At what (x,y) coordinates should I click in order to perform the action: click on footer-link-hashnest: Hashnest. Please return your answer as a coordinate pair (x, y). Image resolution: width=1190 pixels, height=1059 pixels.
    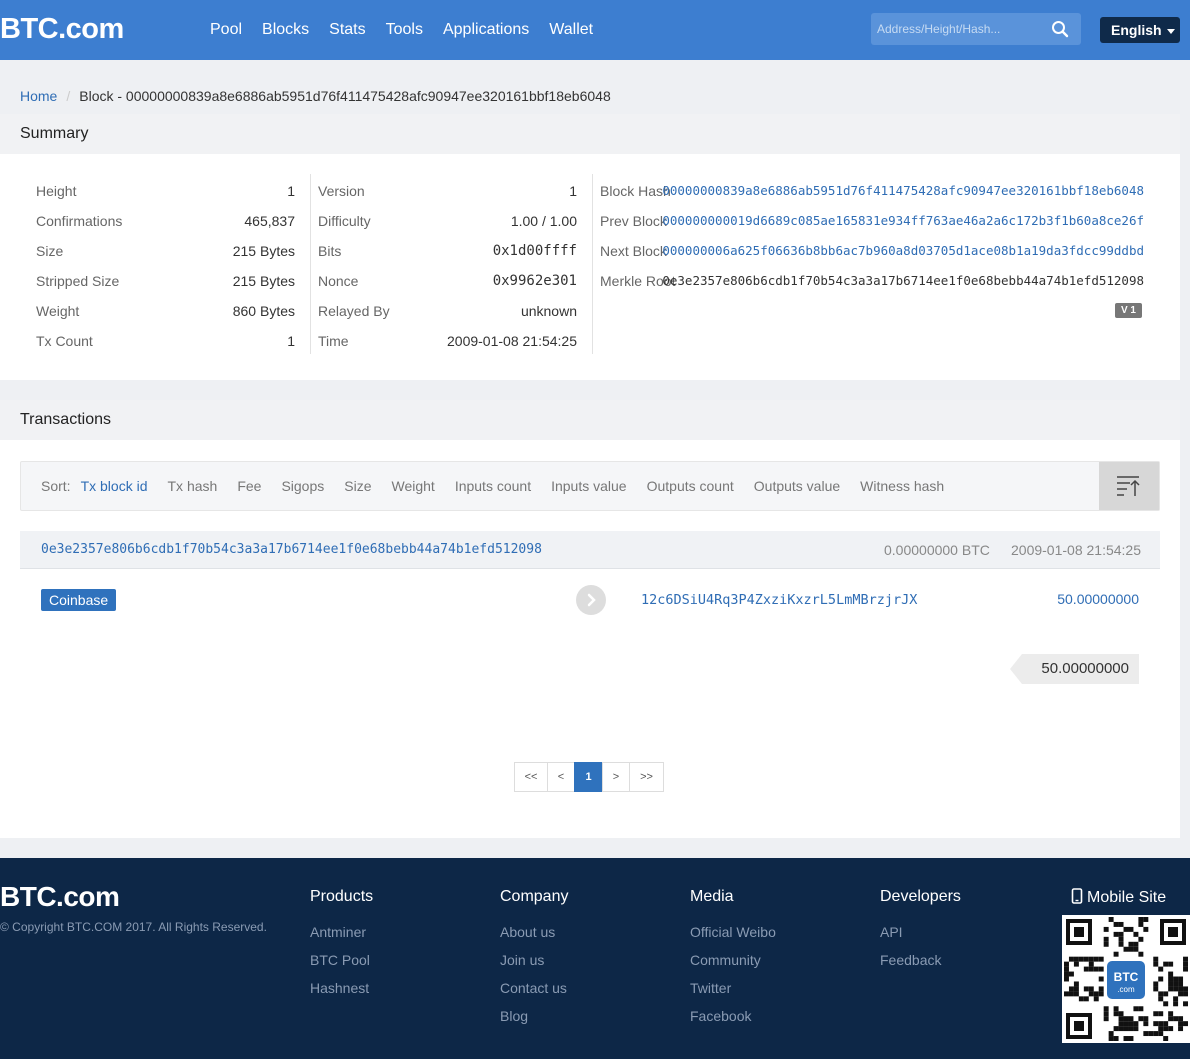
    Looking at the image, I should click on (341, 992).